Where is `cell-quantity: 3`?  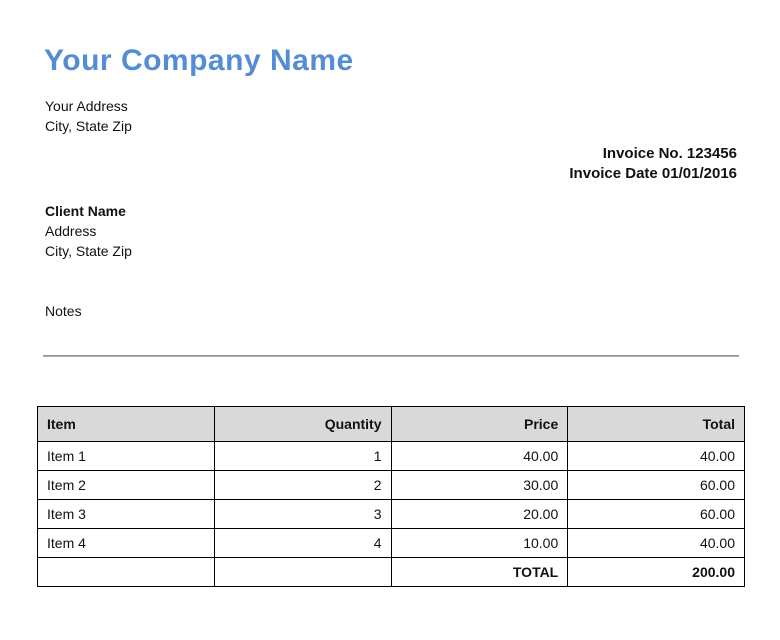 cell-quantity: 3 is located at coordinates (302, 514).